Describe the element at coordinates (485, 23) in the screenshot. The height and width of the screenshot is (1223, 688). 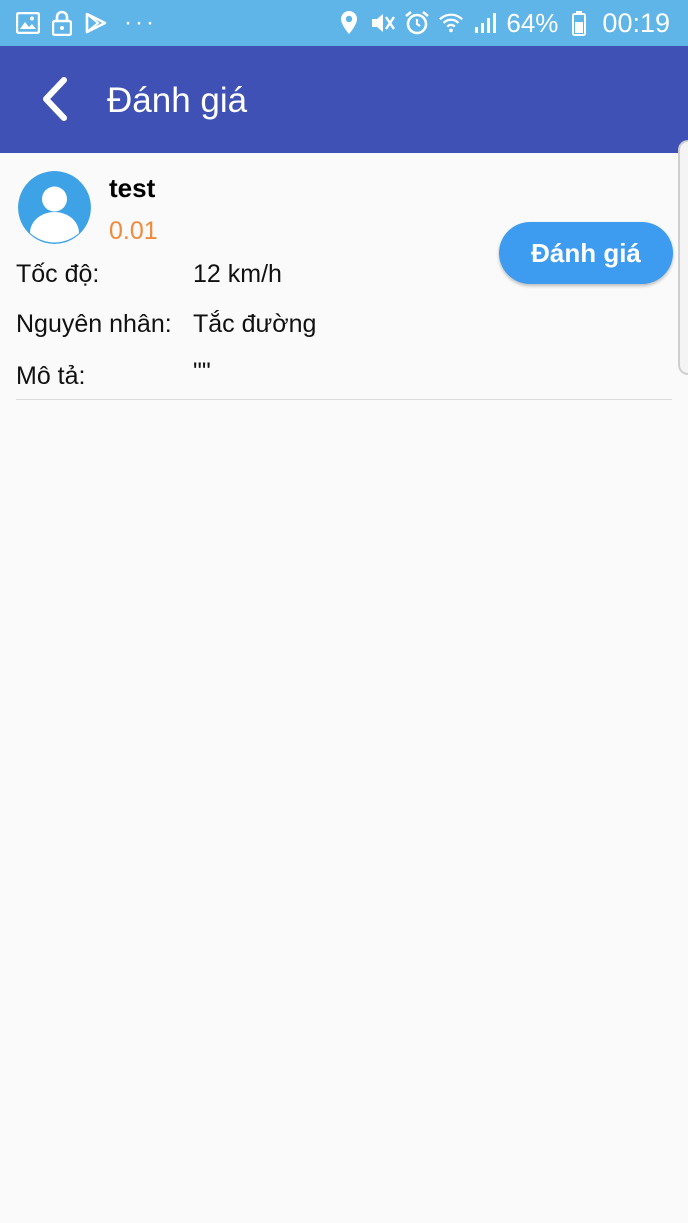
I see `signal-icon` at that location.